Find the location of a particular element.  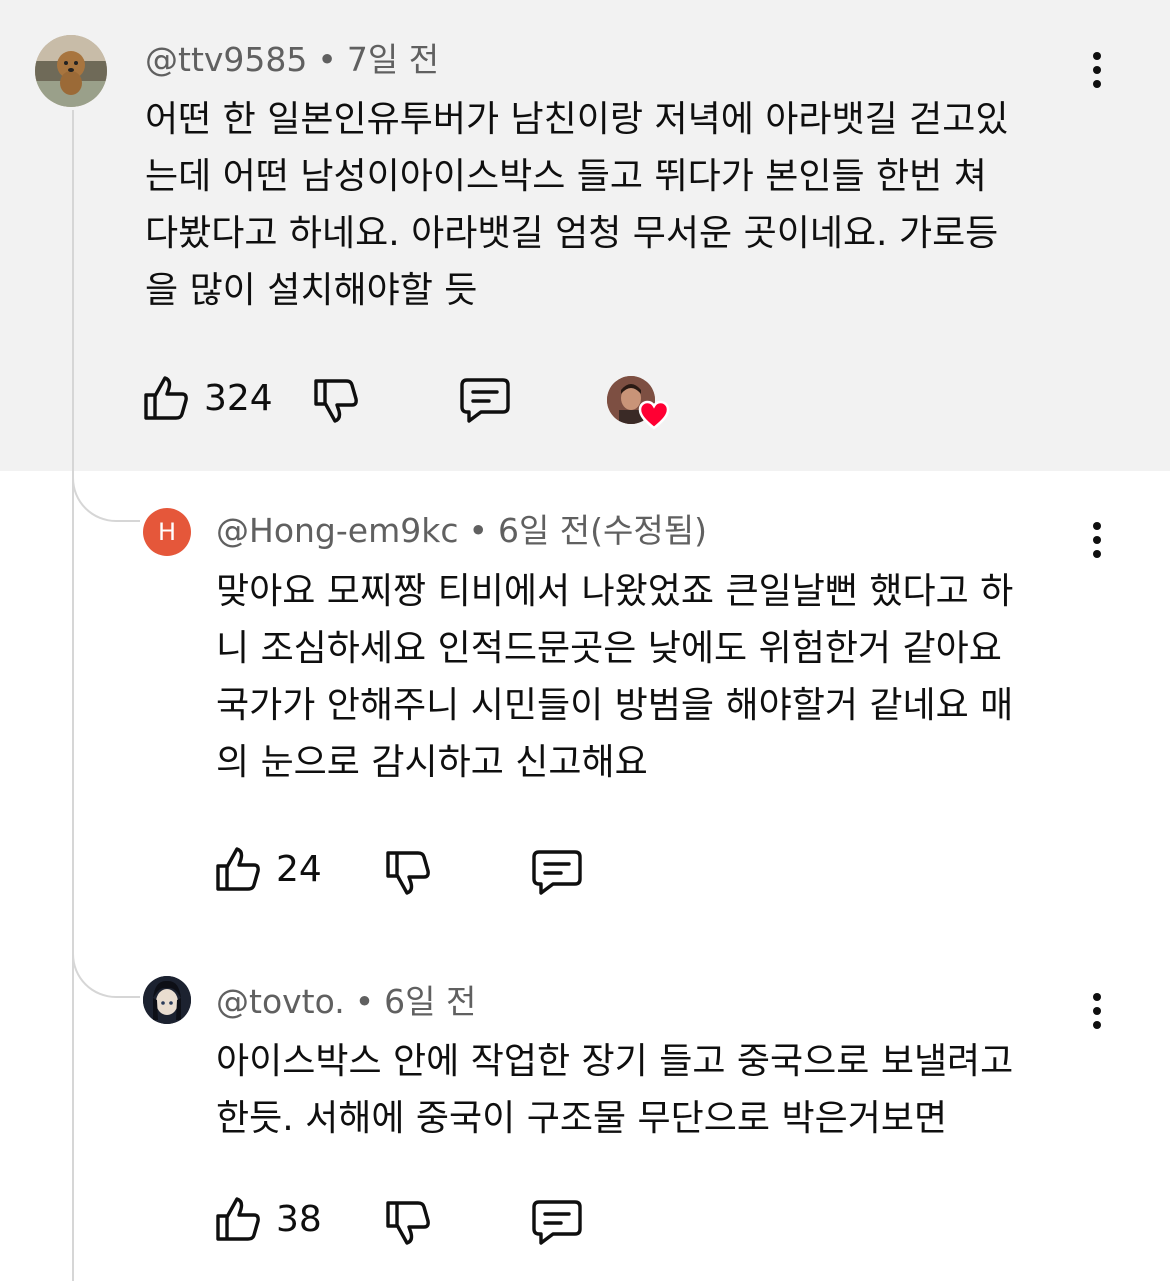

dog-photo-avatar is located at coordinates (71, 71).